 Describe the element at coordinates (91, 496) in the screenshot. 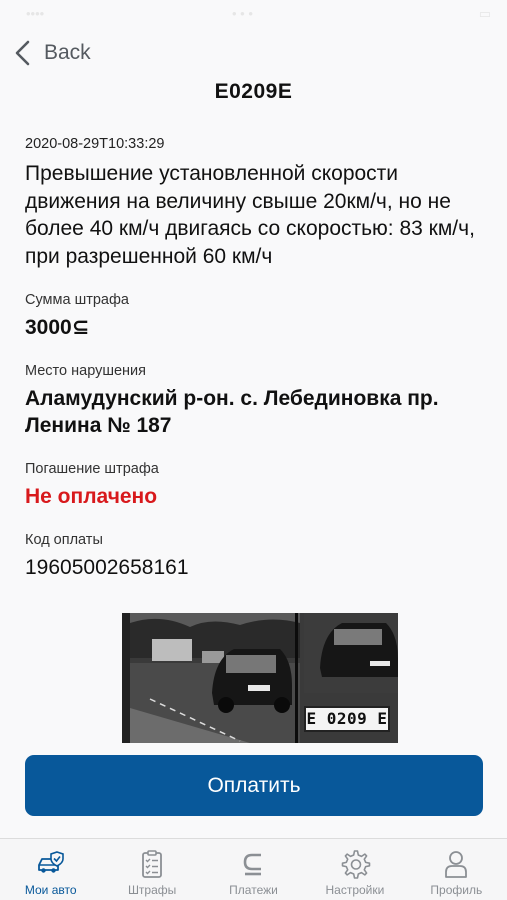

I see `payment-status-value: Не оплачено` at that location.